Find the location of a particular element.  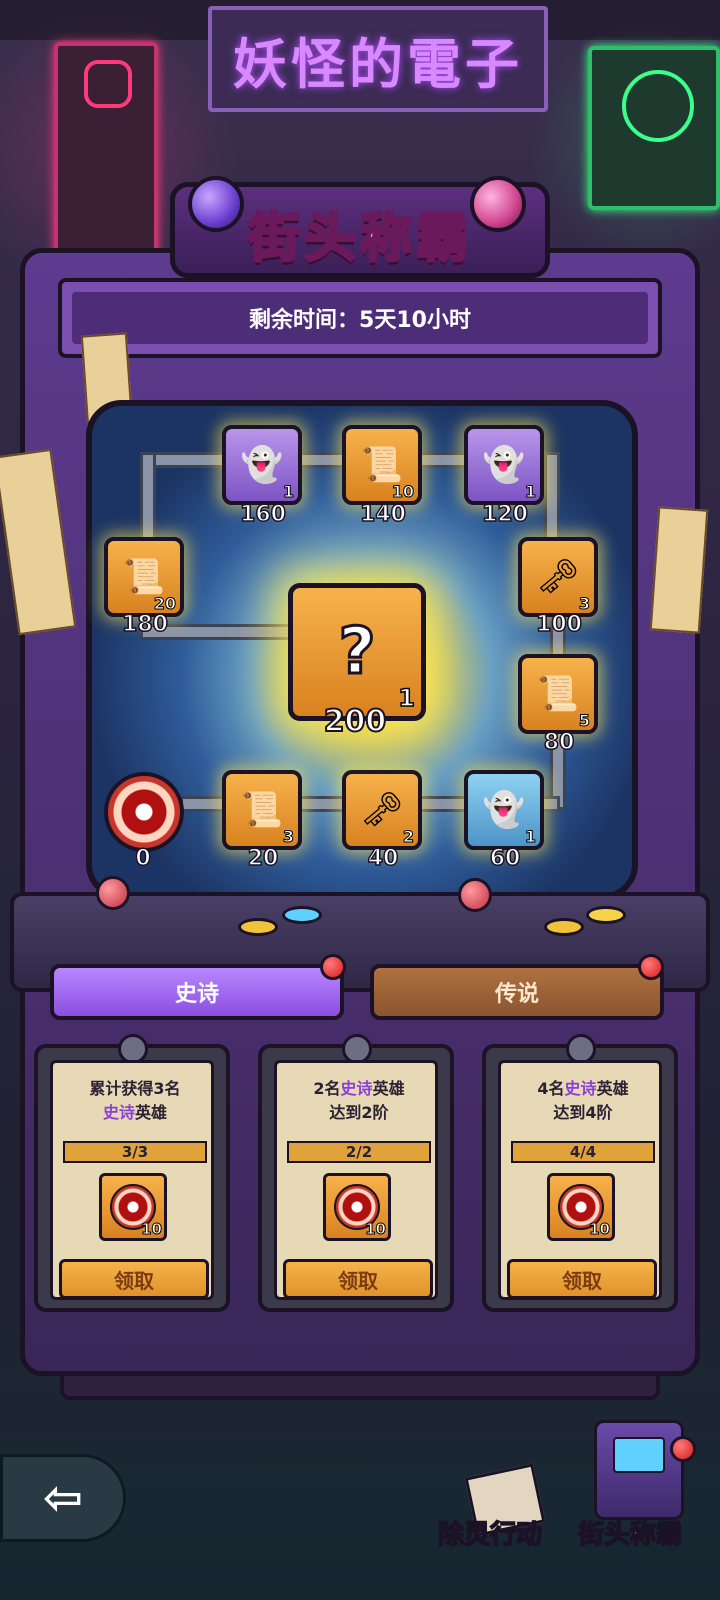

neon-sign-top: 妖怪的電子 is located at coordinates (378, 59).